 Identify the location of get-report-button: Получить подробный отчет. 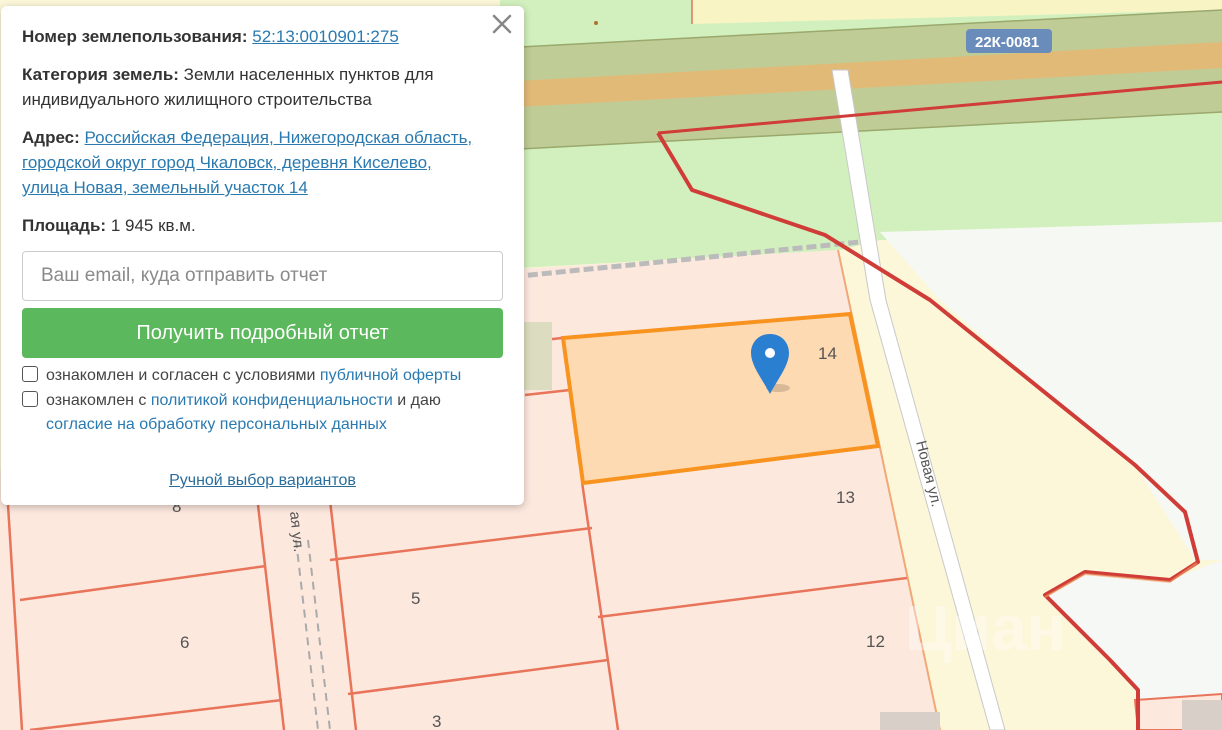
(262, 333).